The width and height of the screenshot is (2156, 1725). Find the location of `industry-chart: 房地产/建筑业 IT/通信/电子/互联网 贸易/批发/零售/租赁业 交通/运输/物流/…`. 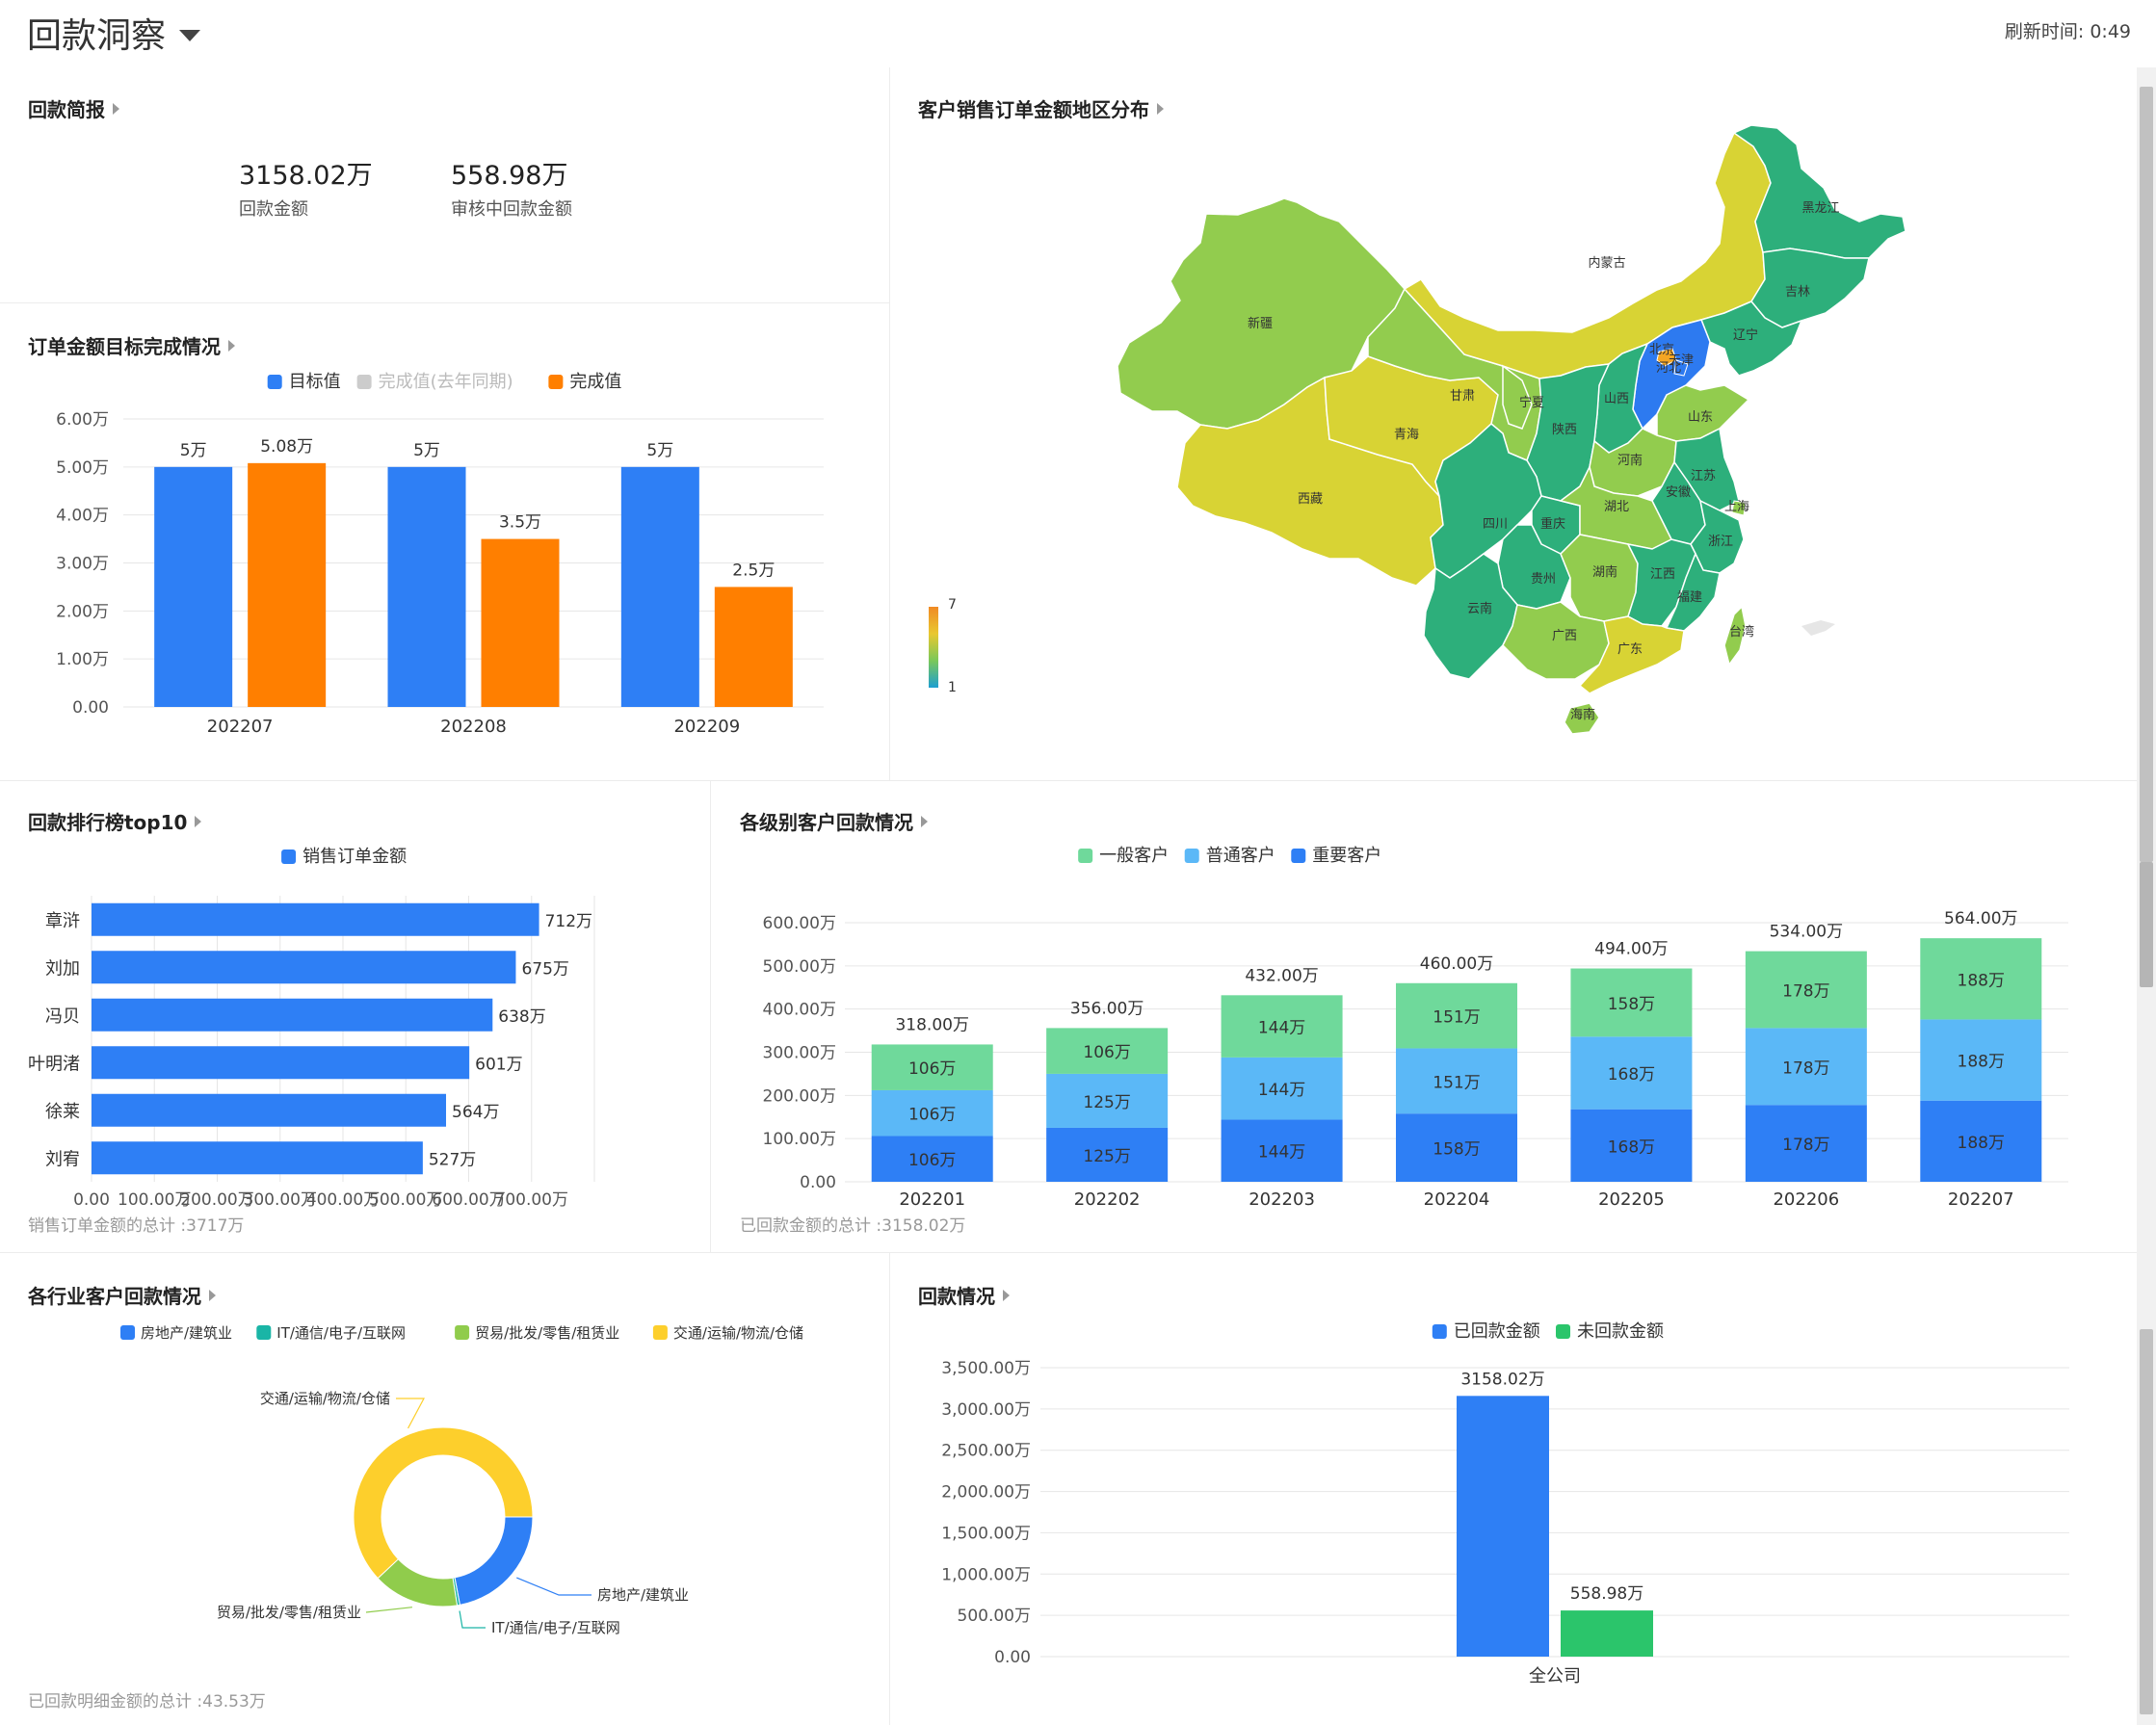

industry-chart: 房地产/建筑业 IT/通信/电子/互联网 贸易/批发/零售/租赁业 交通/运输/物流/… is located at coordinates (462, 1480).